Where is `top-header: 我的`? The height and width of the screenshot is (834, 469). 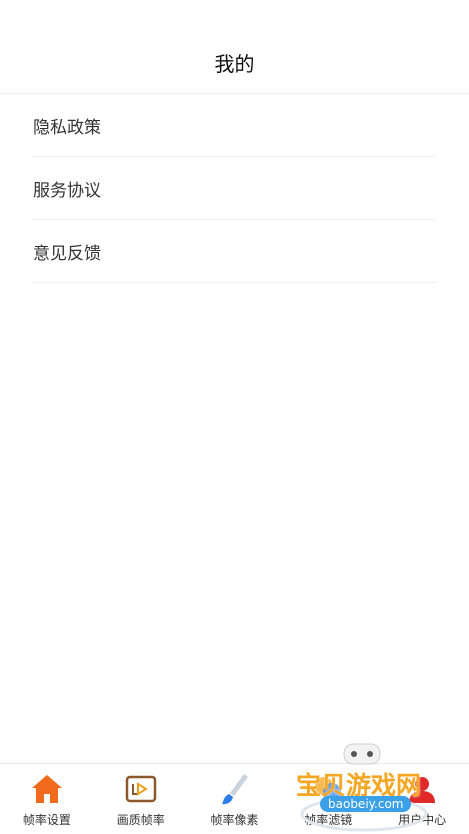 top-header: 我的 is located at coordinates (234, 47).